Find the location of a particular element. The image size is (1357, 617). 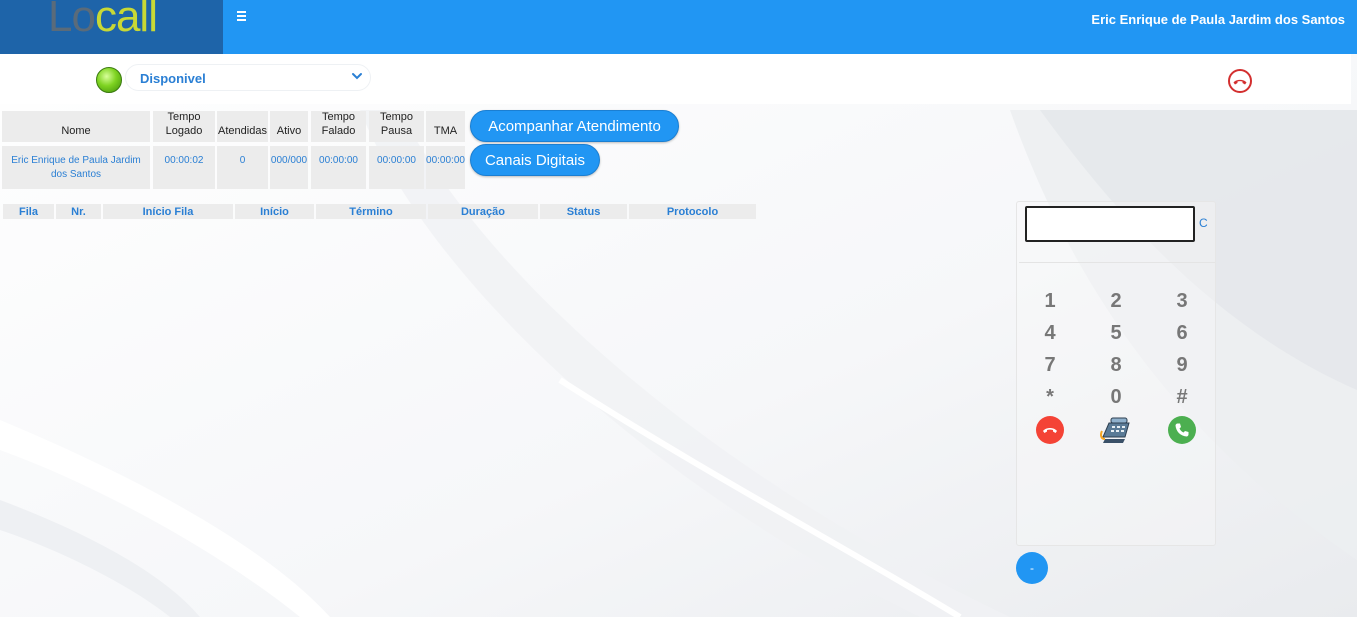

key-4: 4 is located at coordinates (1050, 333).